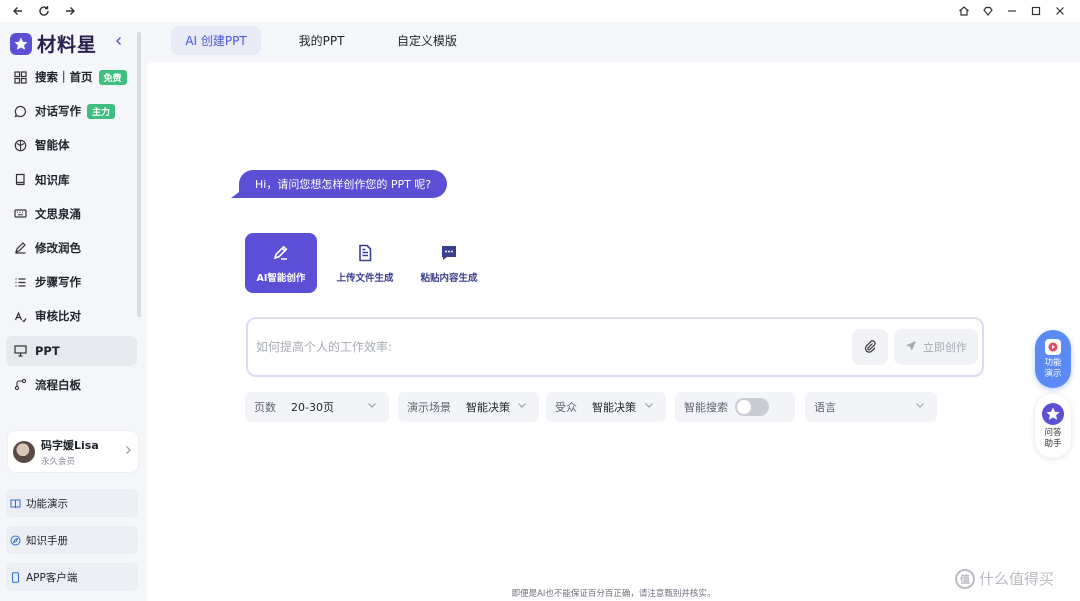  I want to click on flow-icon, so click(20, 385).